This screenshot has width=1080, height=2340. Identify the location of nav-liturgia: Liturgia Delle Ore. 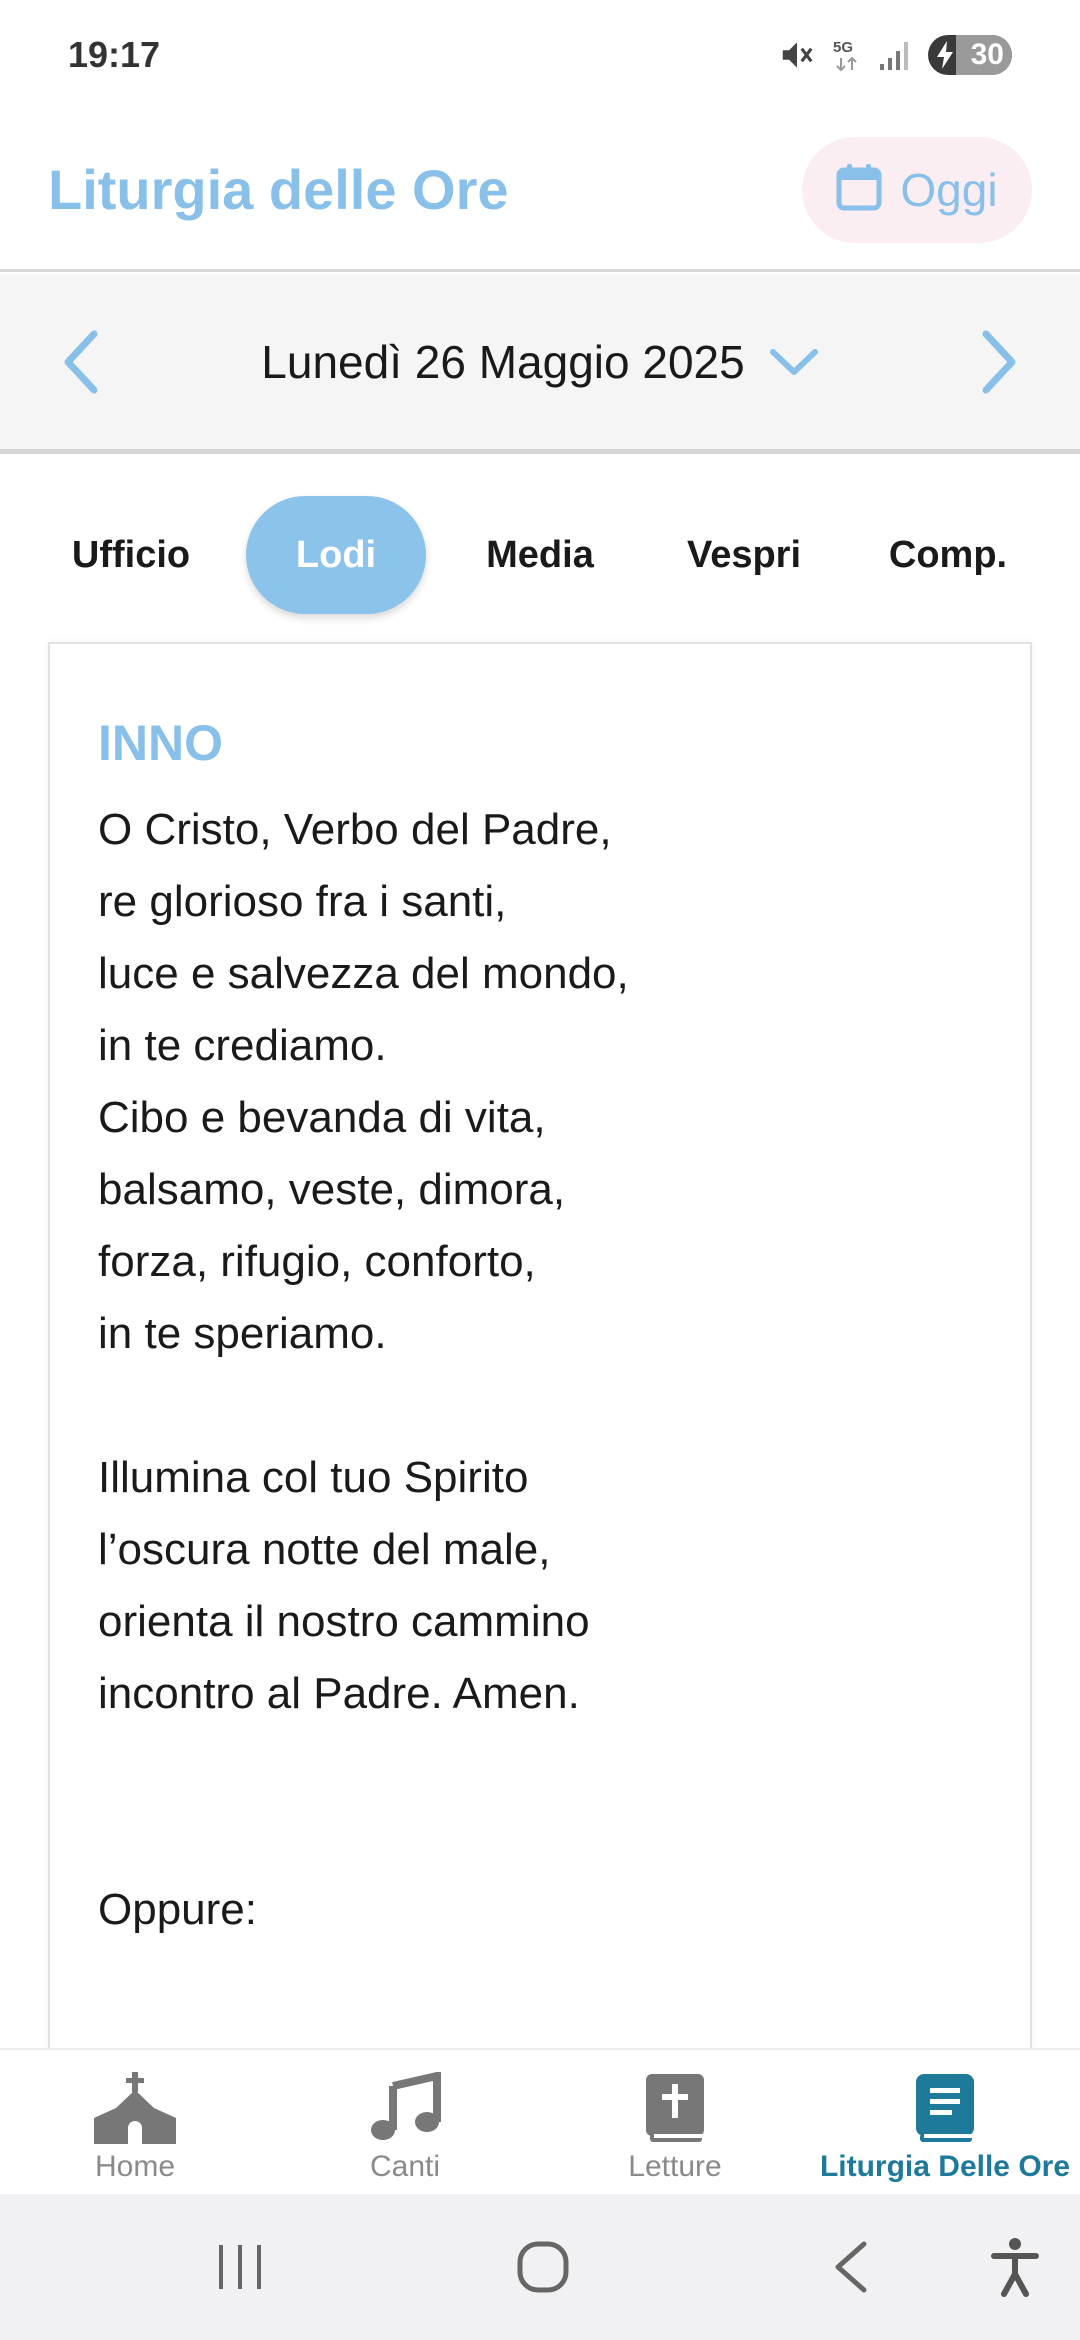
(945, 2122).